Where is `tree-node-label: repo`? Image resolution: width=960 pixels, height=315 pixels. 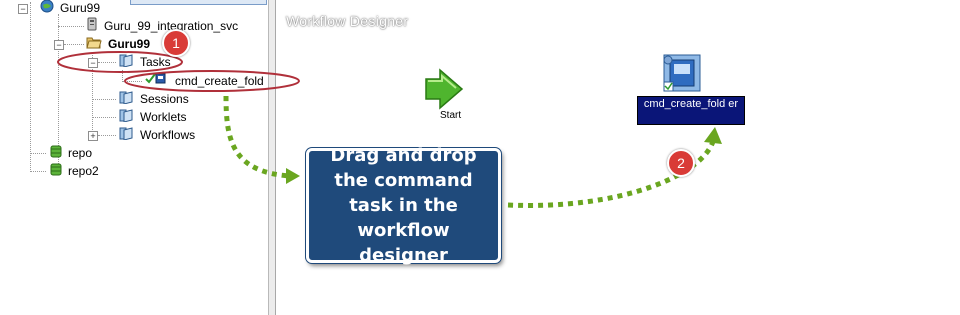 tree-node-label: repo is located at coordinates (80, 153).